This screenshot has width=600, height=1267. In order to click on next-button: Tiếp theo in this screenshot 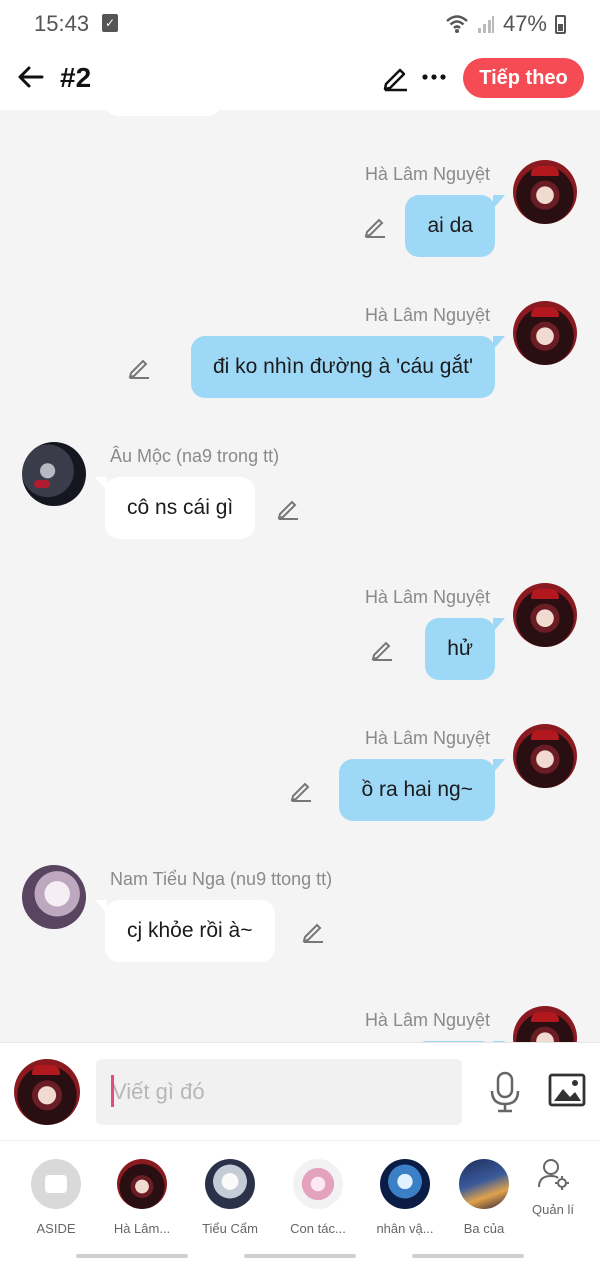, I will do `click(523, 78)`.